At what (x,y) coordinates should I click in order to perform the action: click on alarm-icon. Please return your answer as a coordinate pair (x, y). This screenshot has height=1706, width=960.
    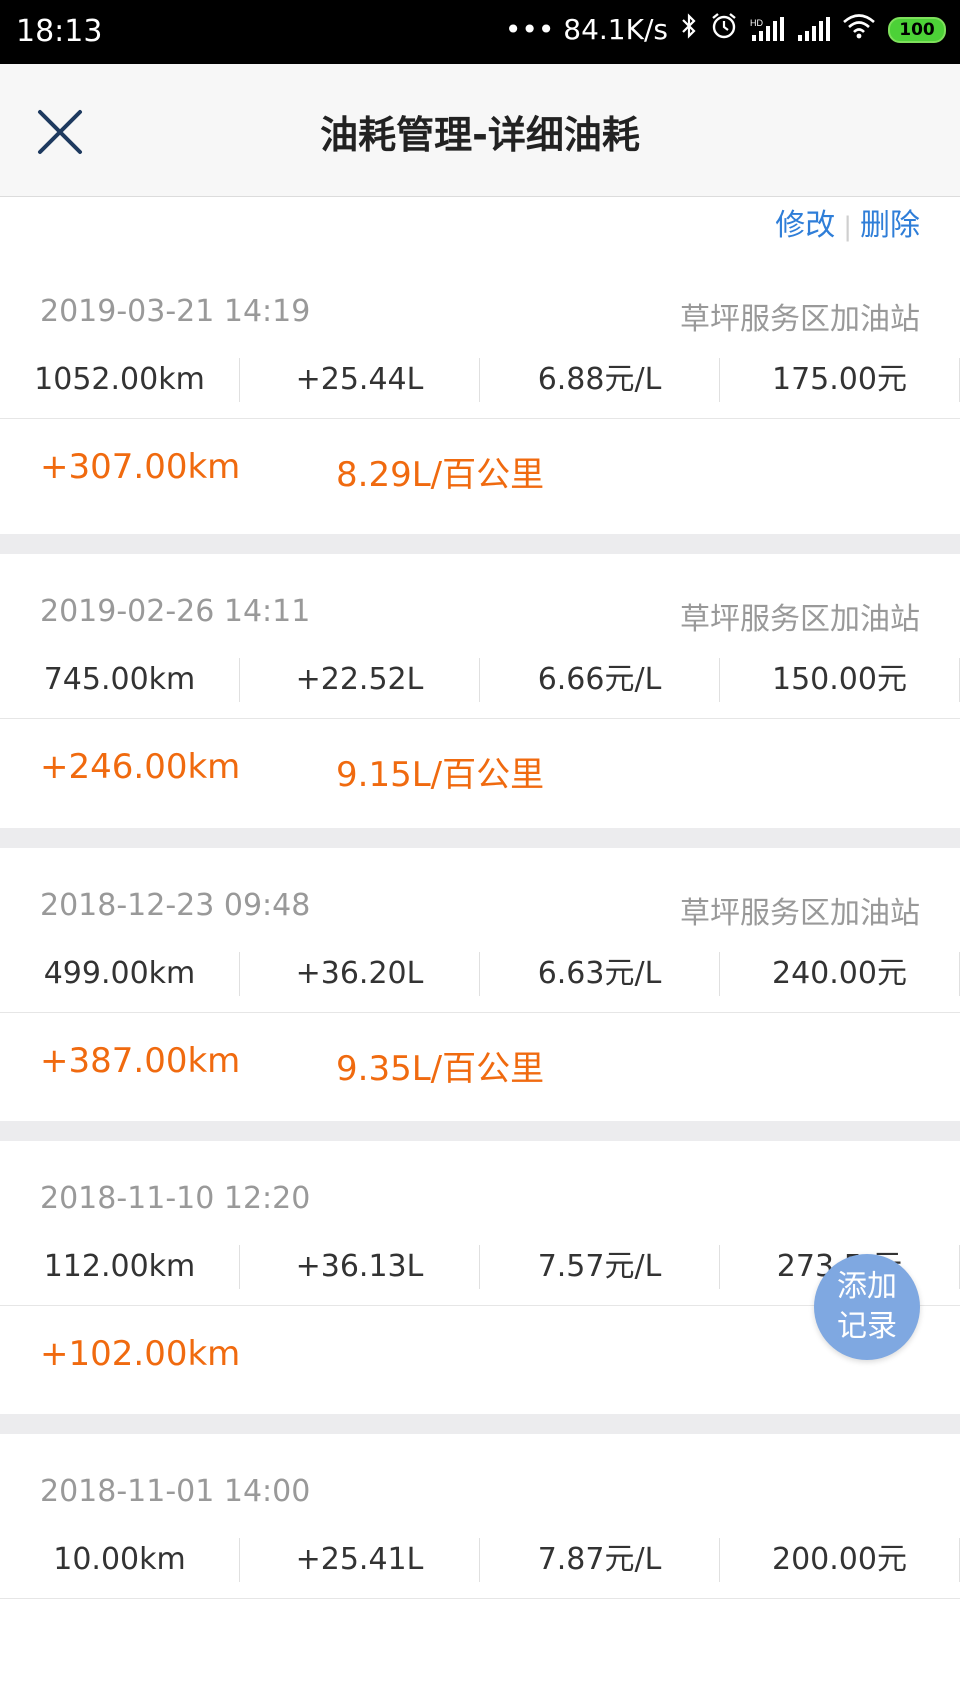
    Looking at the image, I should click on (724, 29).